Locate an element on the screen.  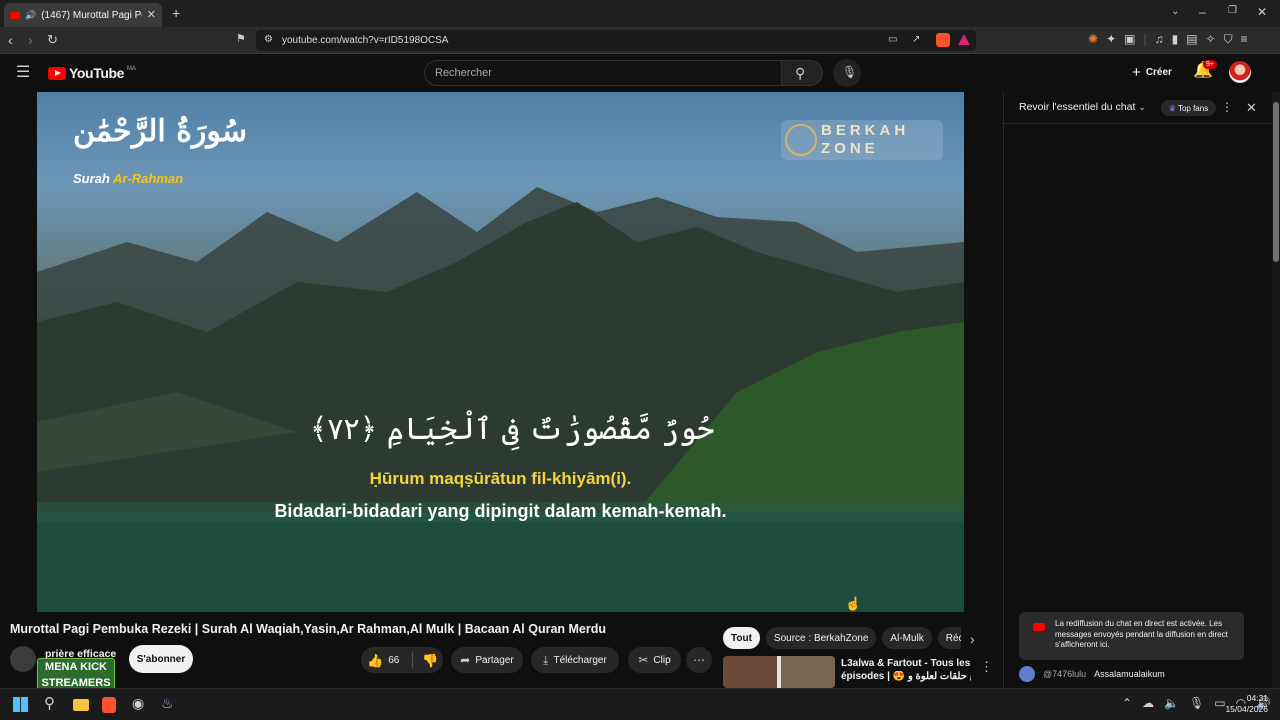
brand-bottom: ZONE is located at coordinates (850, 148).